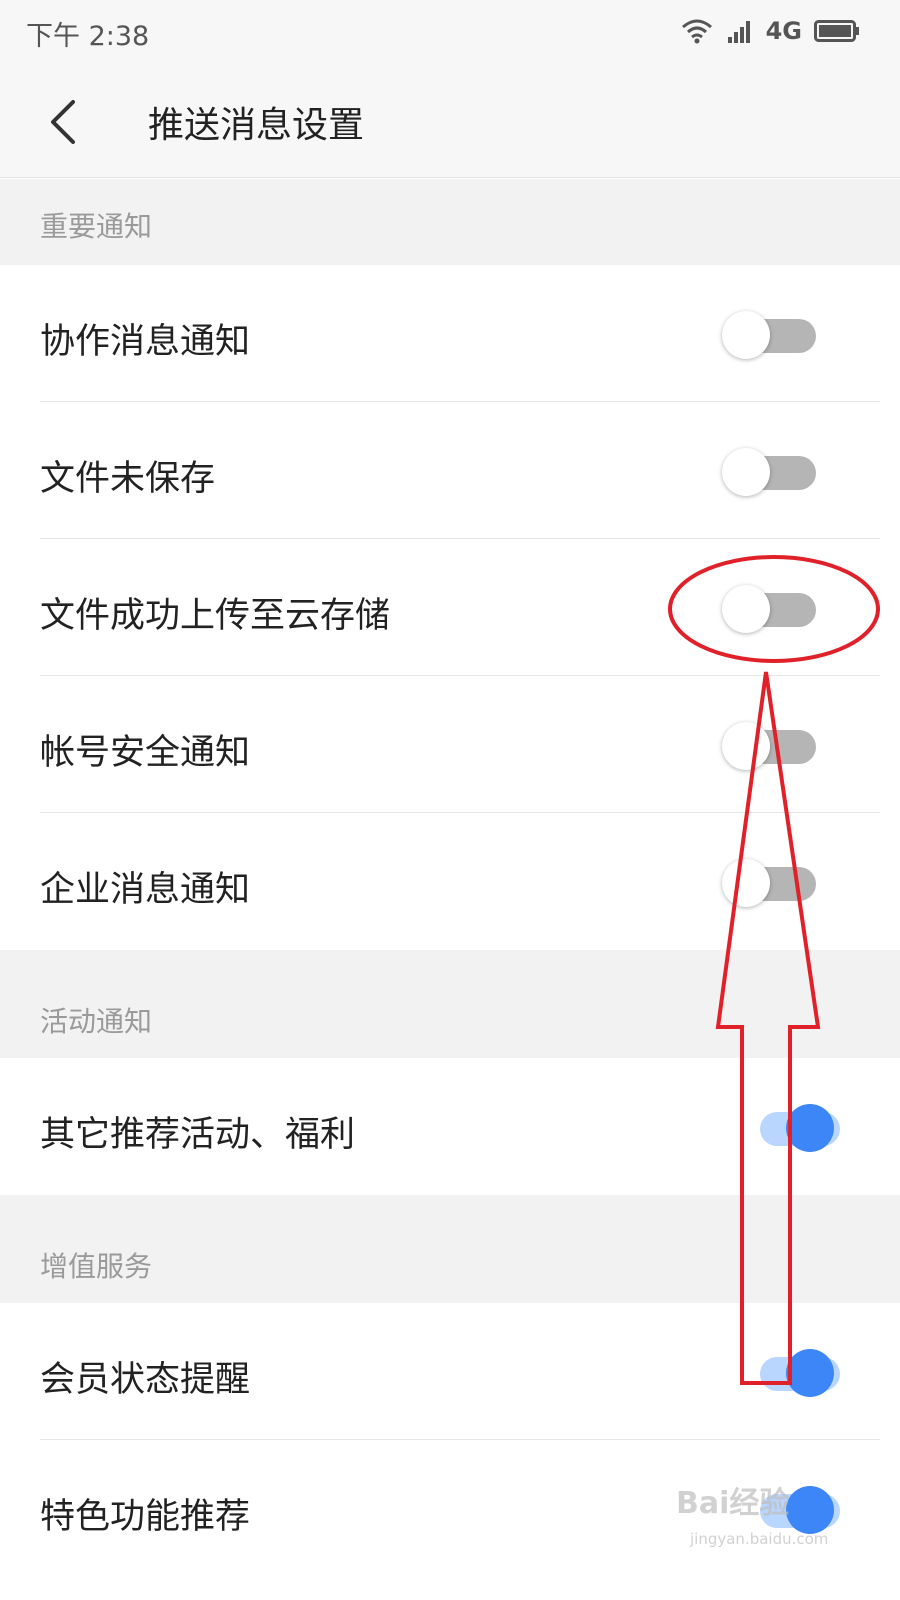  I want to click on back-arrow-icon, so click(63, 122).